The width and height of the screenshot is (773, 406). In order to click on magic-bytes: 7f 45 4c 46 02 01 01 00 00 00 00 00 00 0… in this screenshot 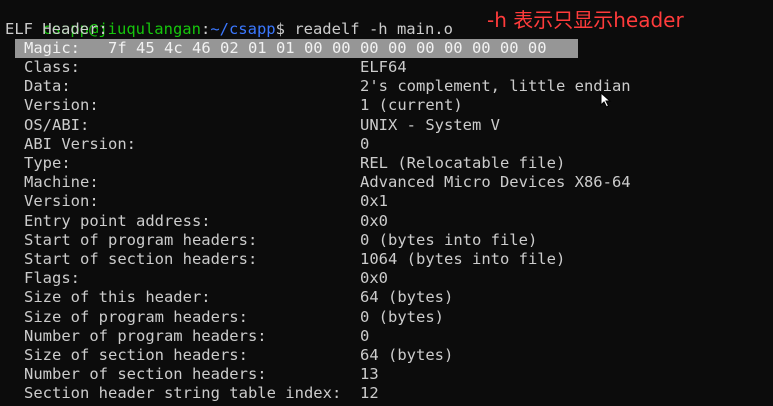, I will do `click(327, 48)`.